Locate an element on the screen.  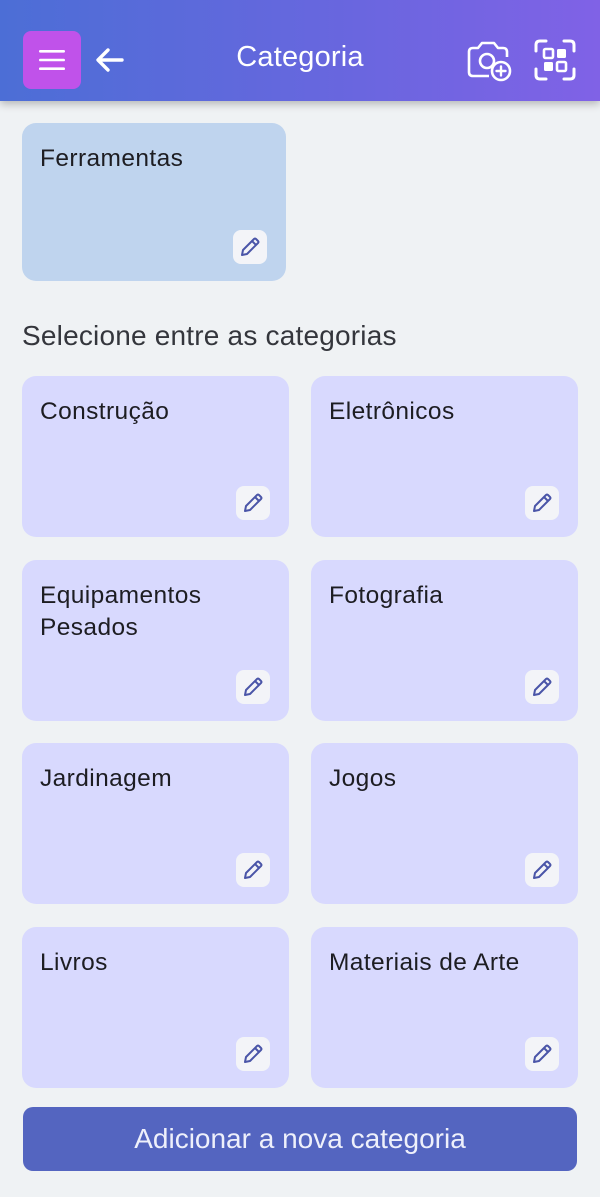
category-label: Ferramentas is located at coordinates (112, 158).